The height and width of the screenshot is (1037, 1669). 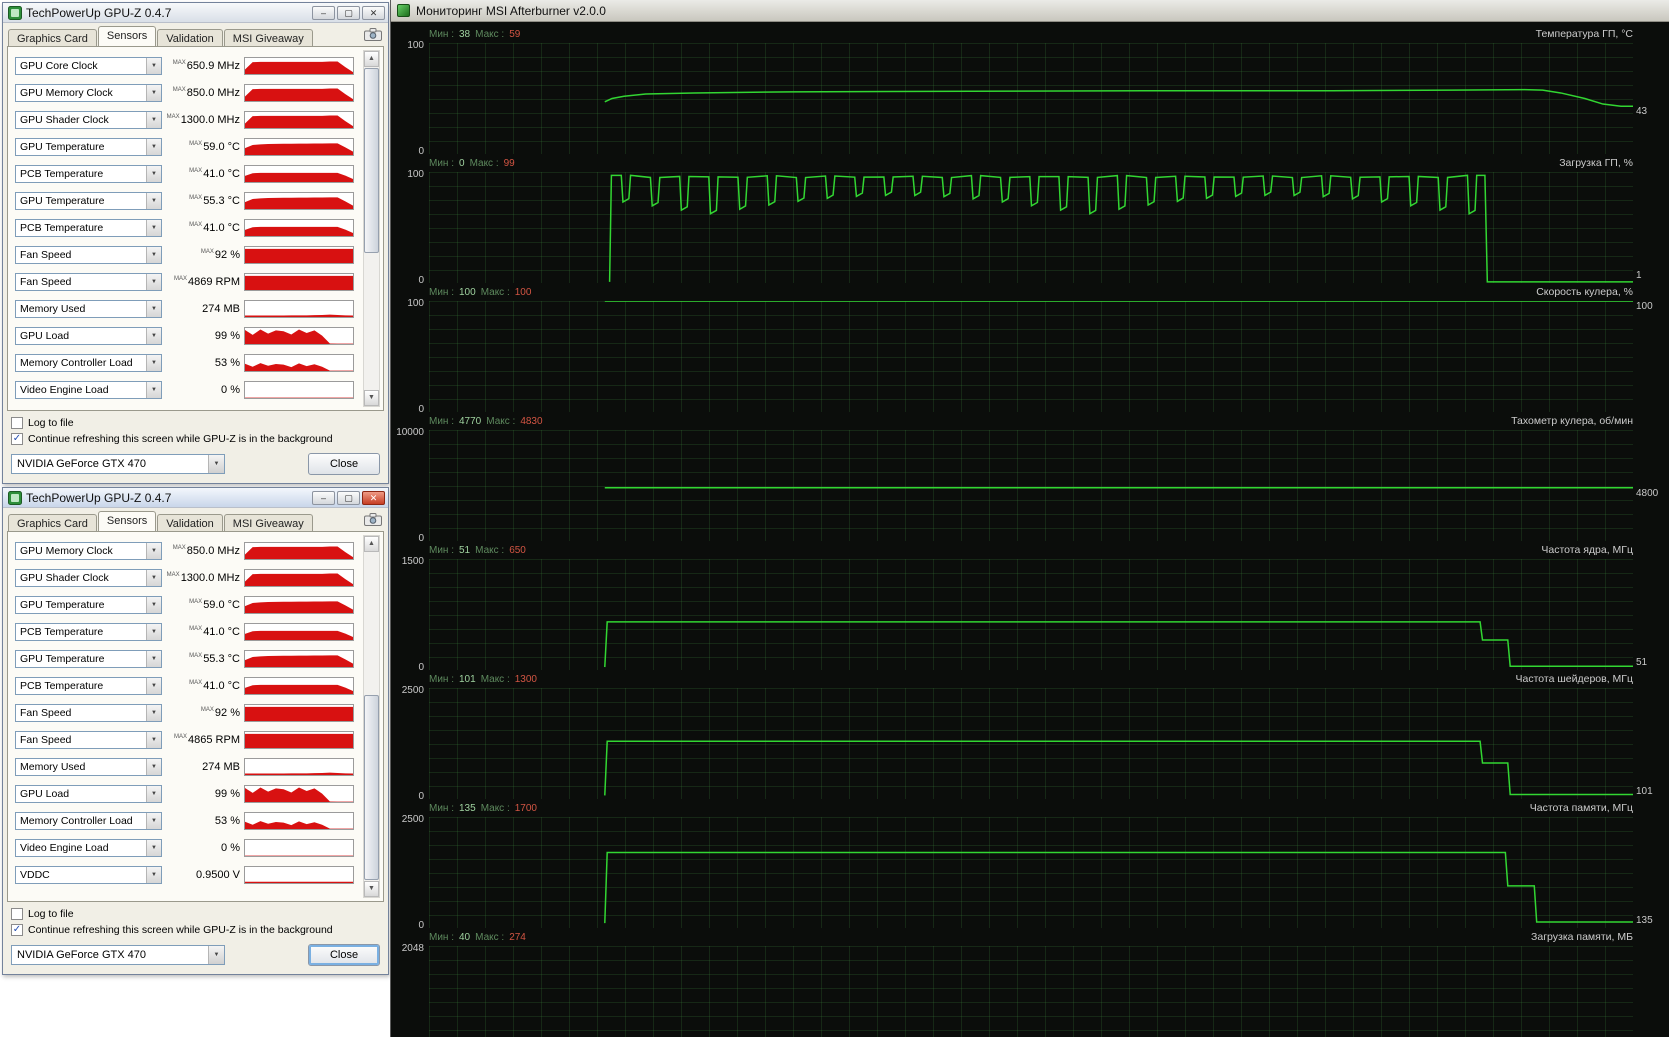 I want to click on sensor-select: GPU Core Clock ▼, so click(x=88, y=65).